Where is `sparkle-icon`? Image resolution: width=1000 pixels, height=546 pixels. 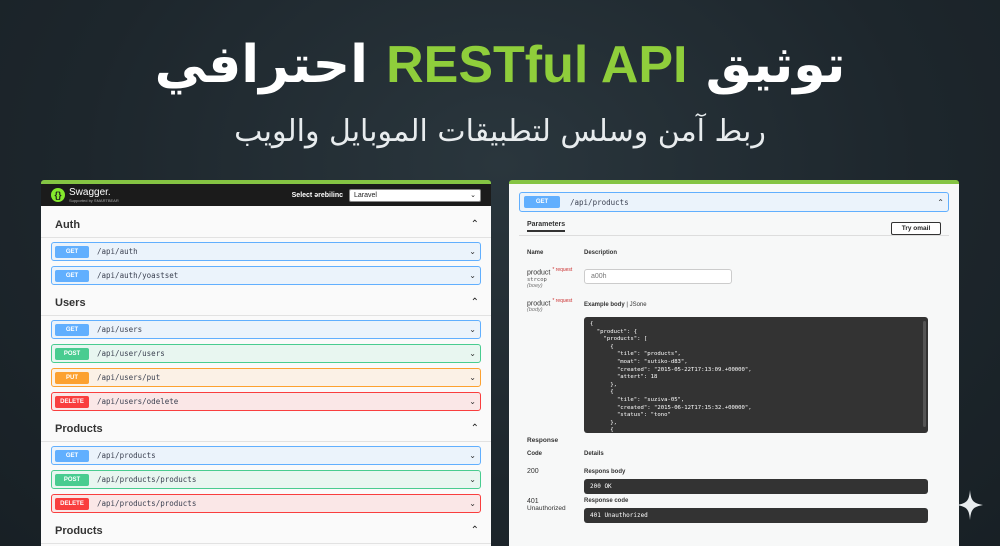 sparkle-icon is located at coordinates (970, 505).